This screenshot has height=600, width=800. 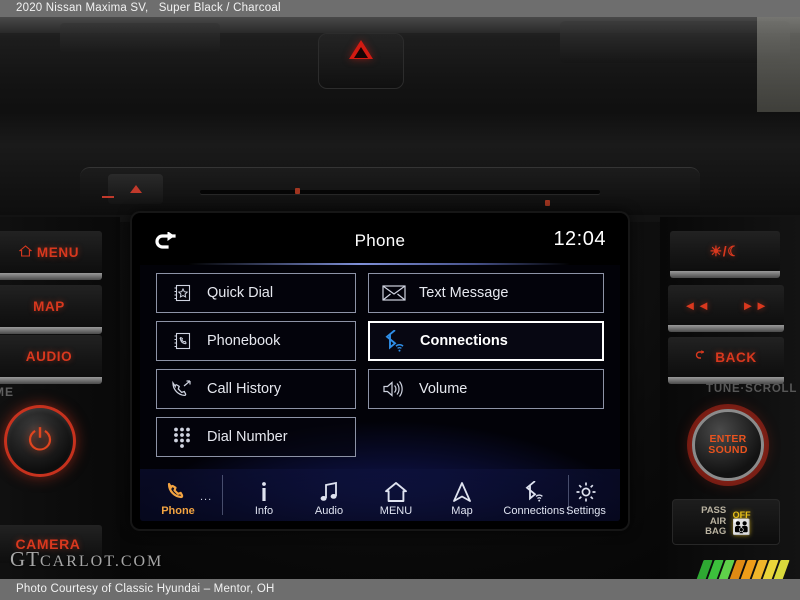 I want to click on gtcarlot-watermark: GTCARLOT.COM, so click(x=86, y=559).